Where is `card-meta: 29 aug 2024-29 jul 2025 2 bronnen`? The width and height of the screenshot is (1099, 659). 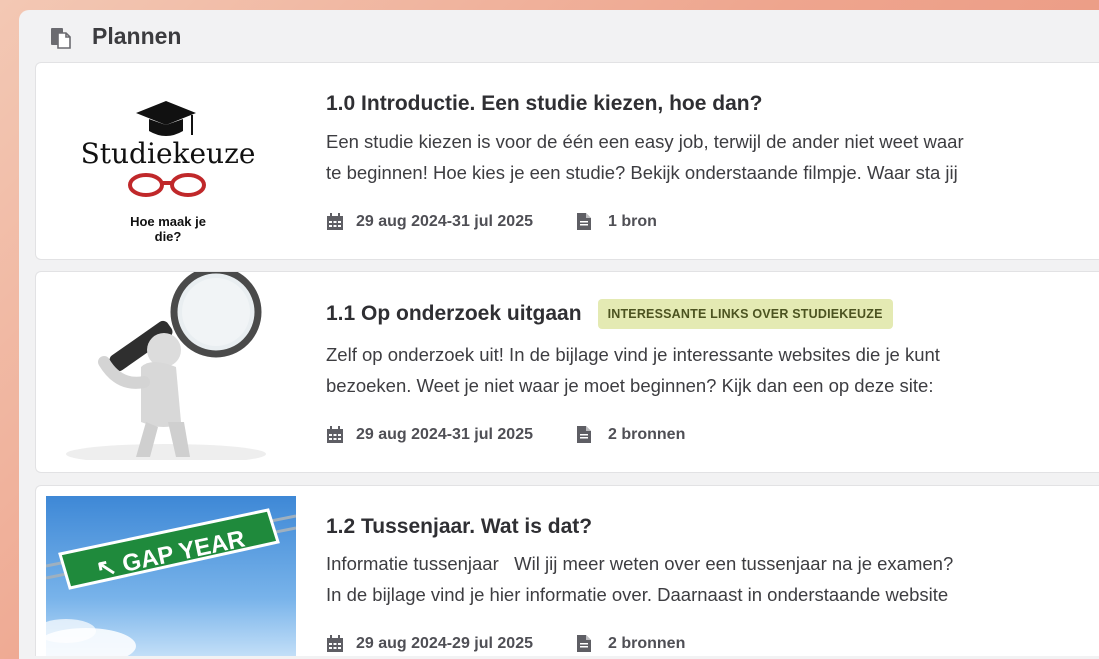
card-meta: 29 aug 2024-29 jul 2025 2 bronnen is located at coordinates (505, 643).